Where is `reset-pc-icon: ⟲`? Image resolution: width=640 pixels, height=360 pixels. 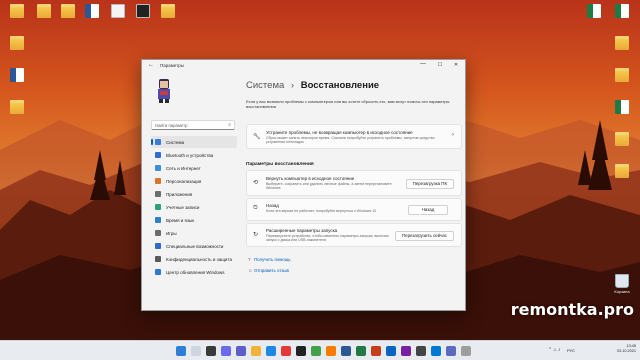
reset-pc-icon: ⟲ is located at coordinates (256, 183).